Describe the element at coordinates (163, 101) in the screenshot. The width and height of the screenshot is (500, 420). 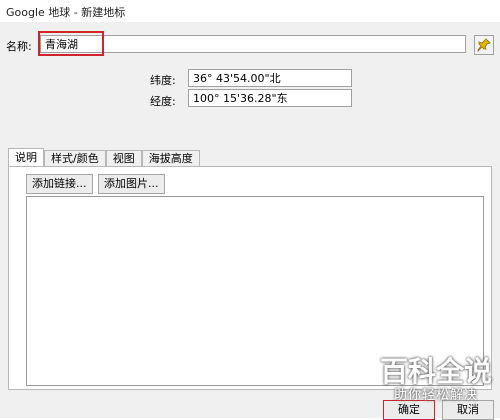
I see `longitude-label: 经度:` at that location.